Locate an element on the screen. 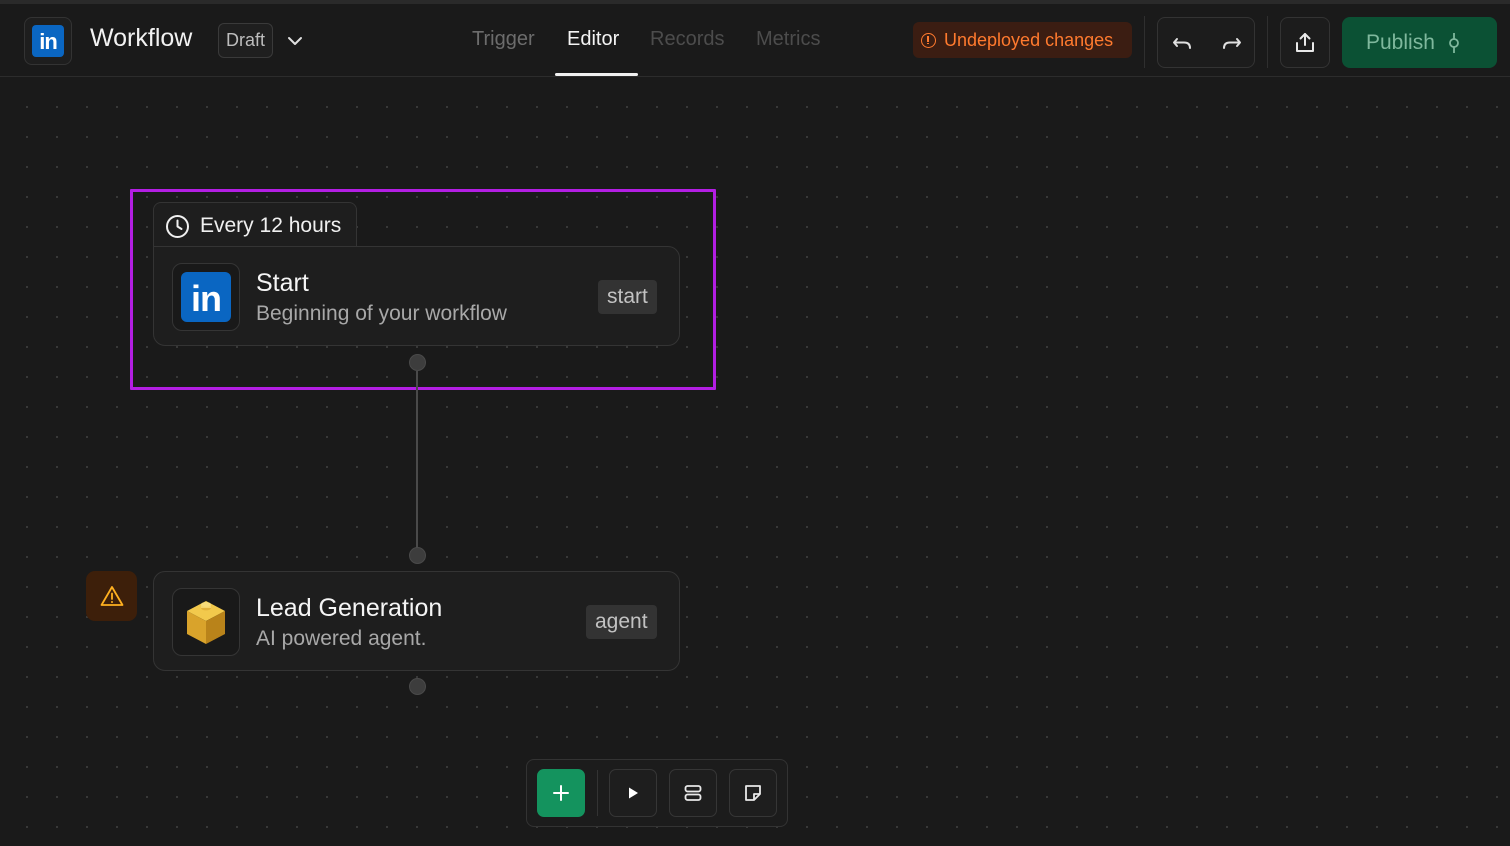  lead-input-handle is located at coordinates (417, 555).